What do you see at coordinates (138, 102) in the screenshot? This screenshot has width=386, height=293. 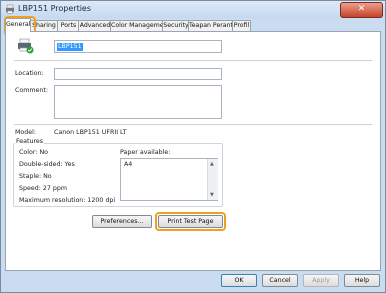 I see `comment-field` at bounding box center [138, 102].